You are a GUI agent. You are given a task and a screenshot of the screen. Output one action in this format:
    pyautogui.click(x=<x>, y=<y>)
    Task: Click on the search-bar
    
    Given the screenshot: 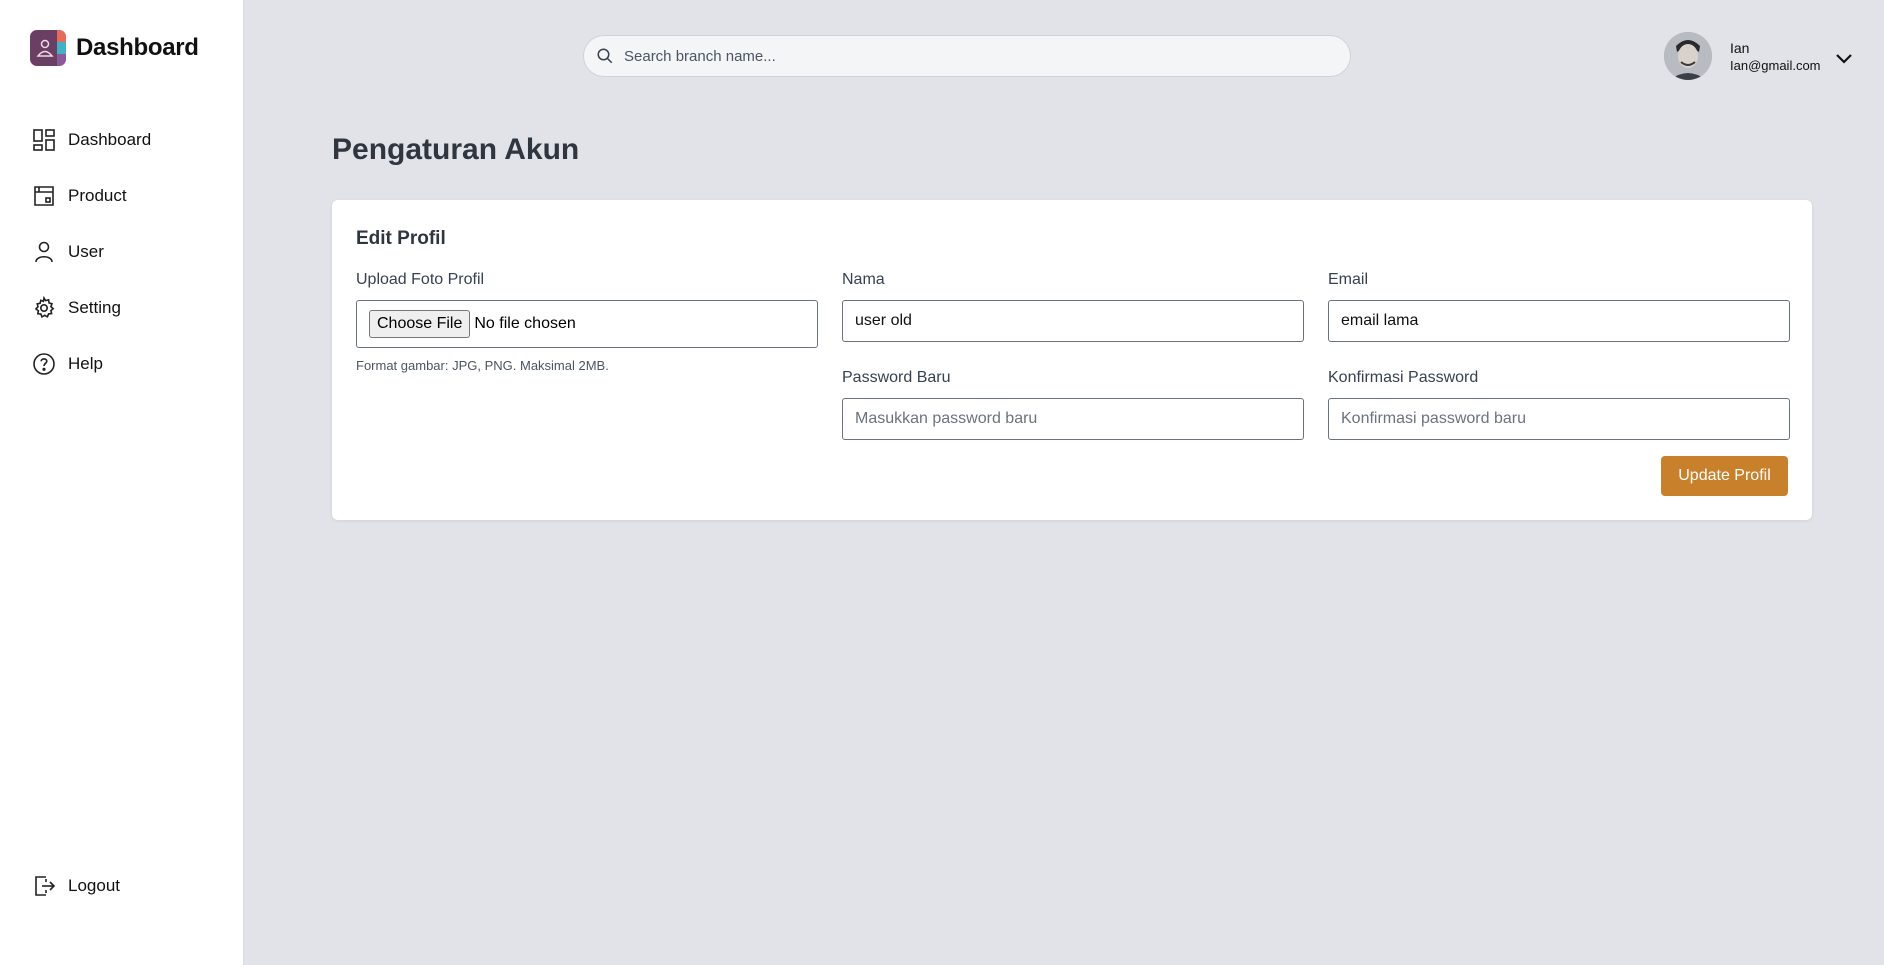 What is the action you would take?
    pyautogui.click(x=967, y=56)
    